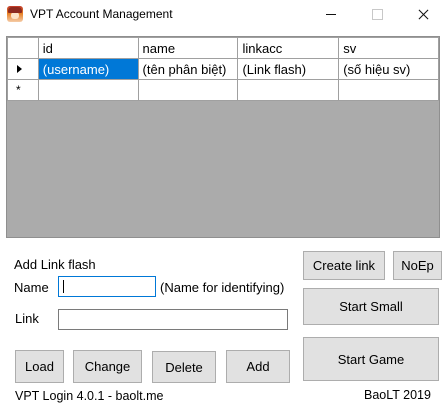 The width and height of the screenshot is (446, 410). What do you see at coordinates (15, 14) in the screenshot?
I see `app-logo-icon` at bounding box center [15, 14].